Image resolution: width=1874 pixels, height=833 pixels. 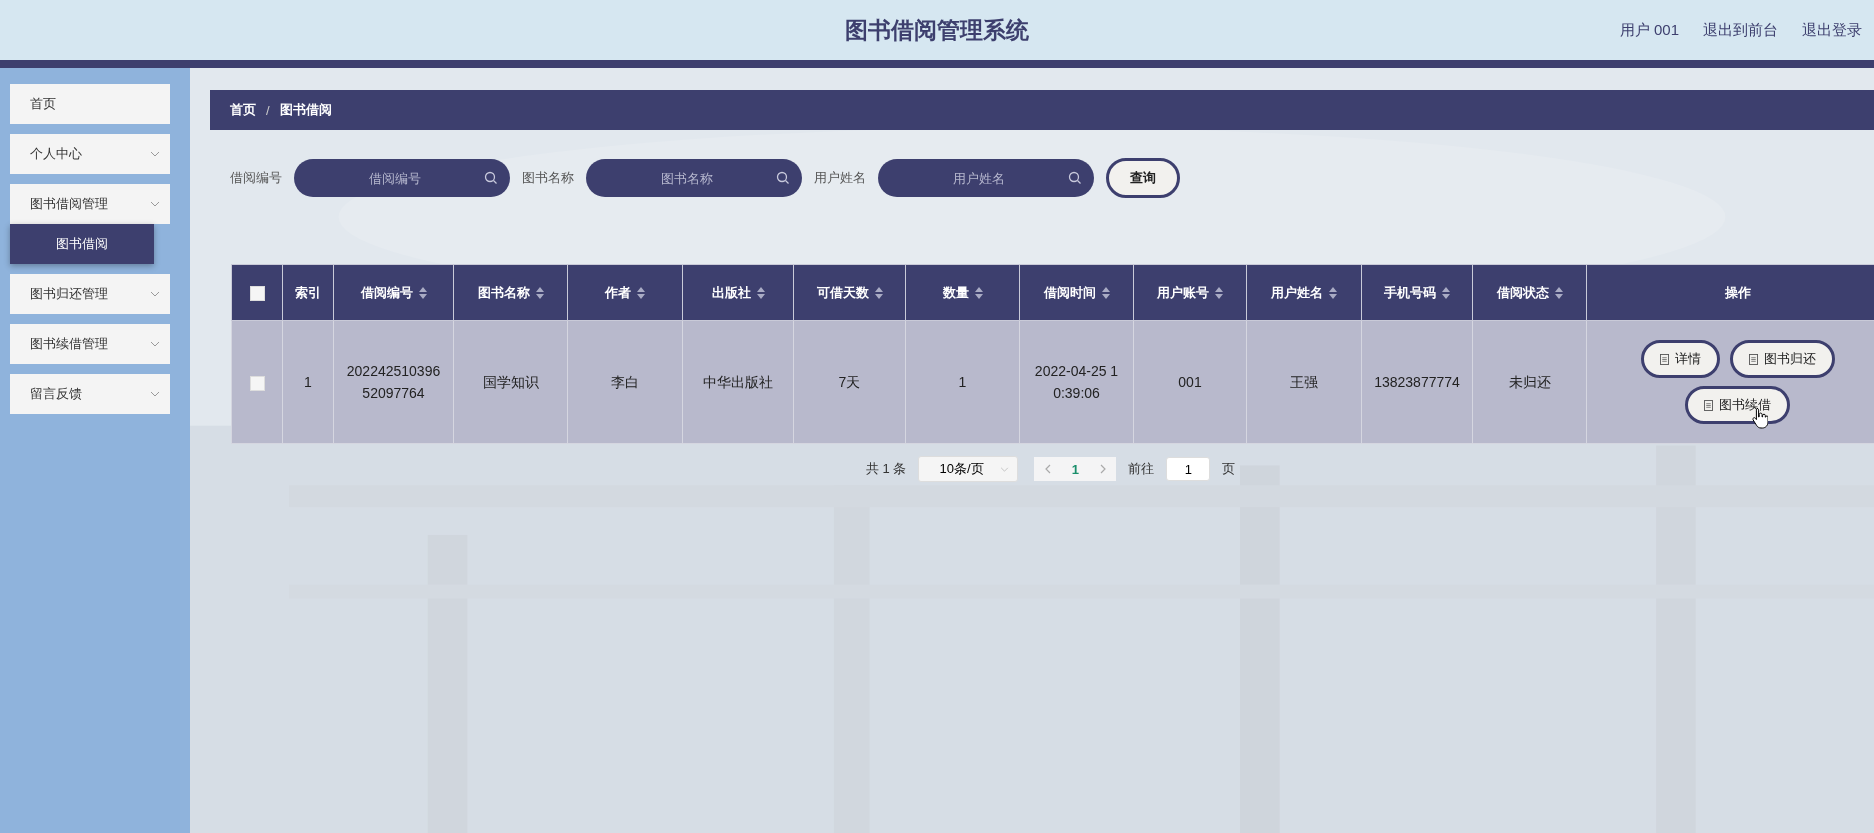 I want to click on previous-page-icon, so click(x=1047, y=469).